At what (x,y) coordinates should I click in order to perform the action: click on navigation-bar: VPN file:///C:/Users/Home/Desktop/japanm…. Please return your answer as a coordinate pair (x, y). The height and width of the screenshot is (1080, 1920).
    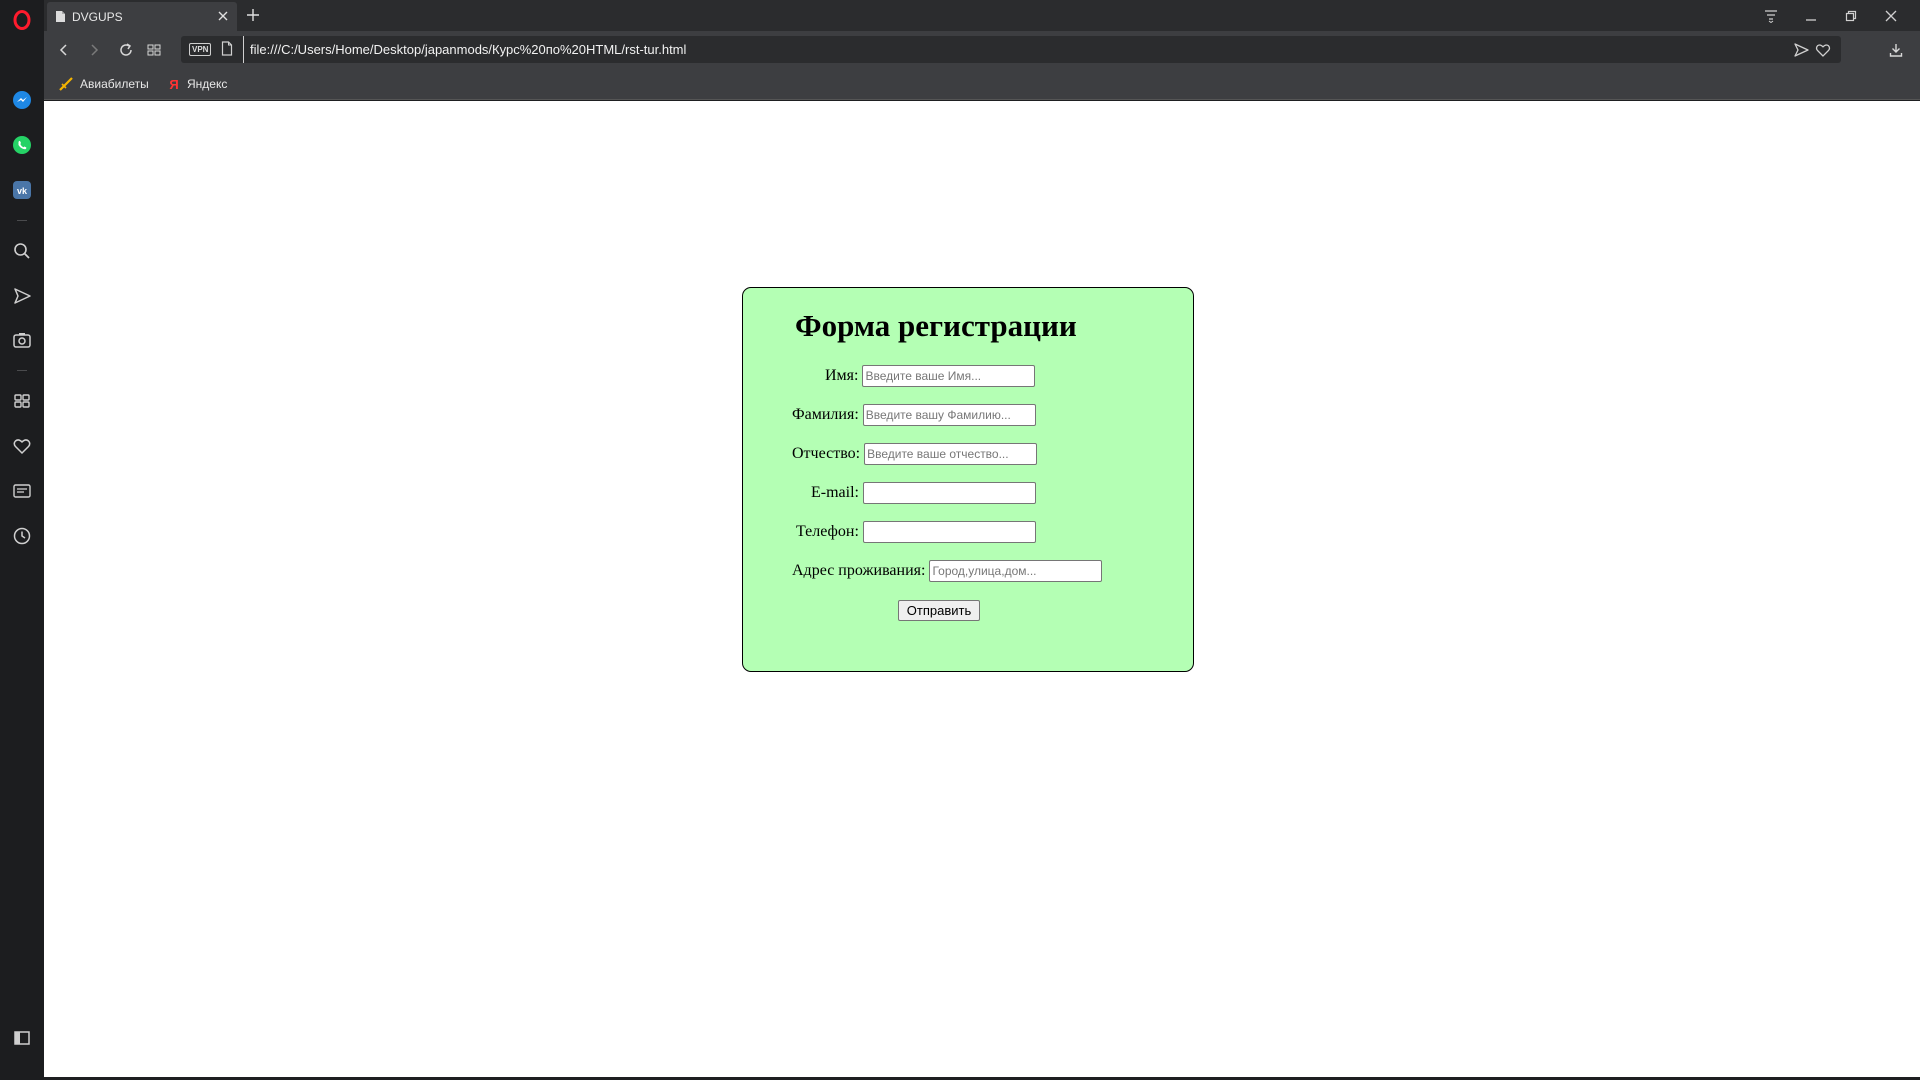
    Looking at the image, I should click on (982, 49).